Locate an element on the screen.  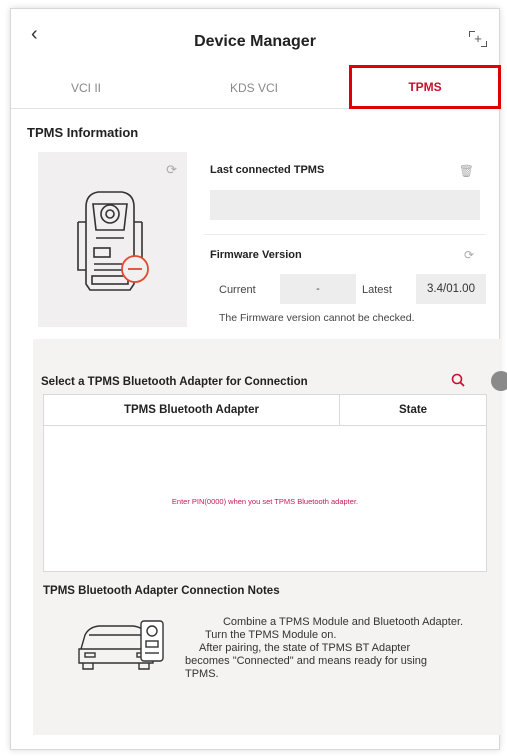
tab-bar: VCI II KDS VCI TPMS is located at coordinates (256, 87).